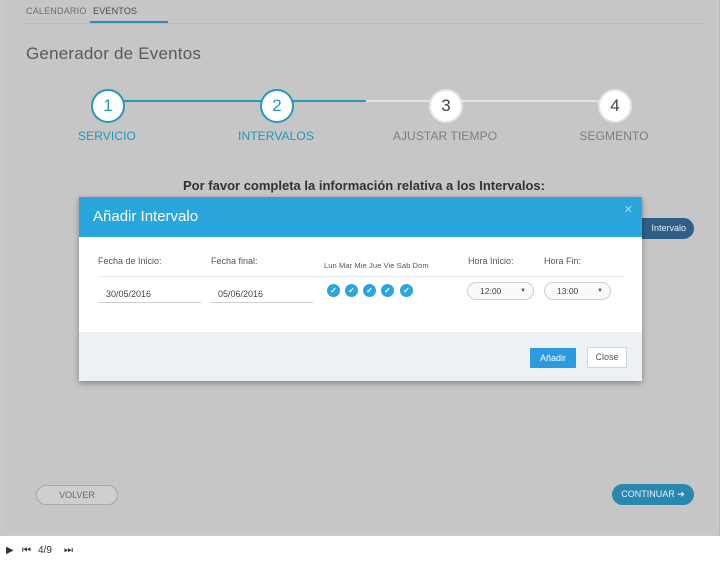 The image size is (720, 564). I want to click on tab-calendario: CALENDARIO, so click(56, 11).